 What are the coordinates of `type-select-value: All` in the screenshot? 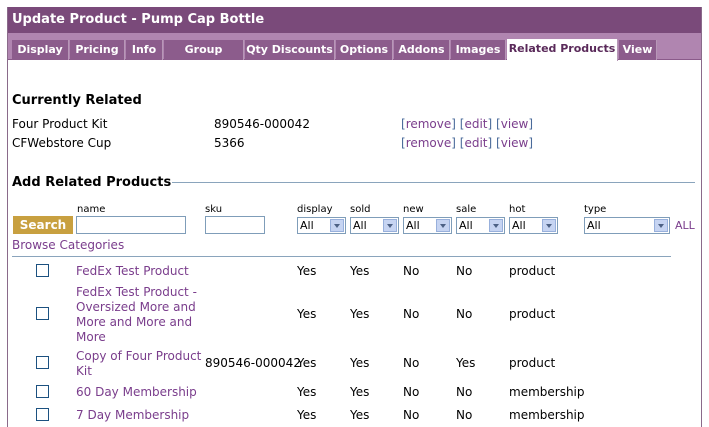 It's located at (594, 225).